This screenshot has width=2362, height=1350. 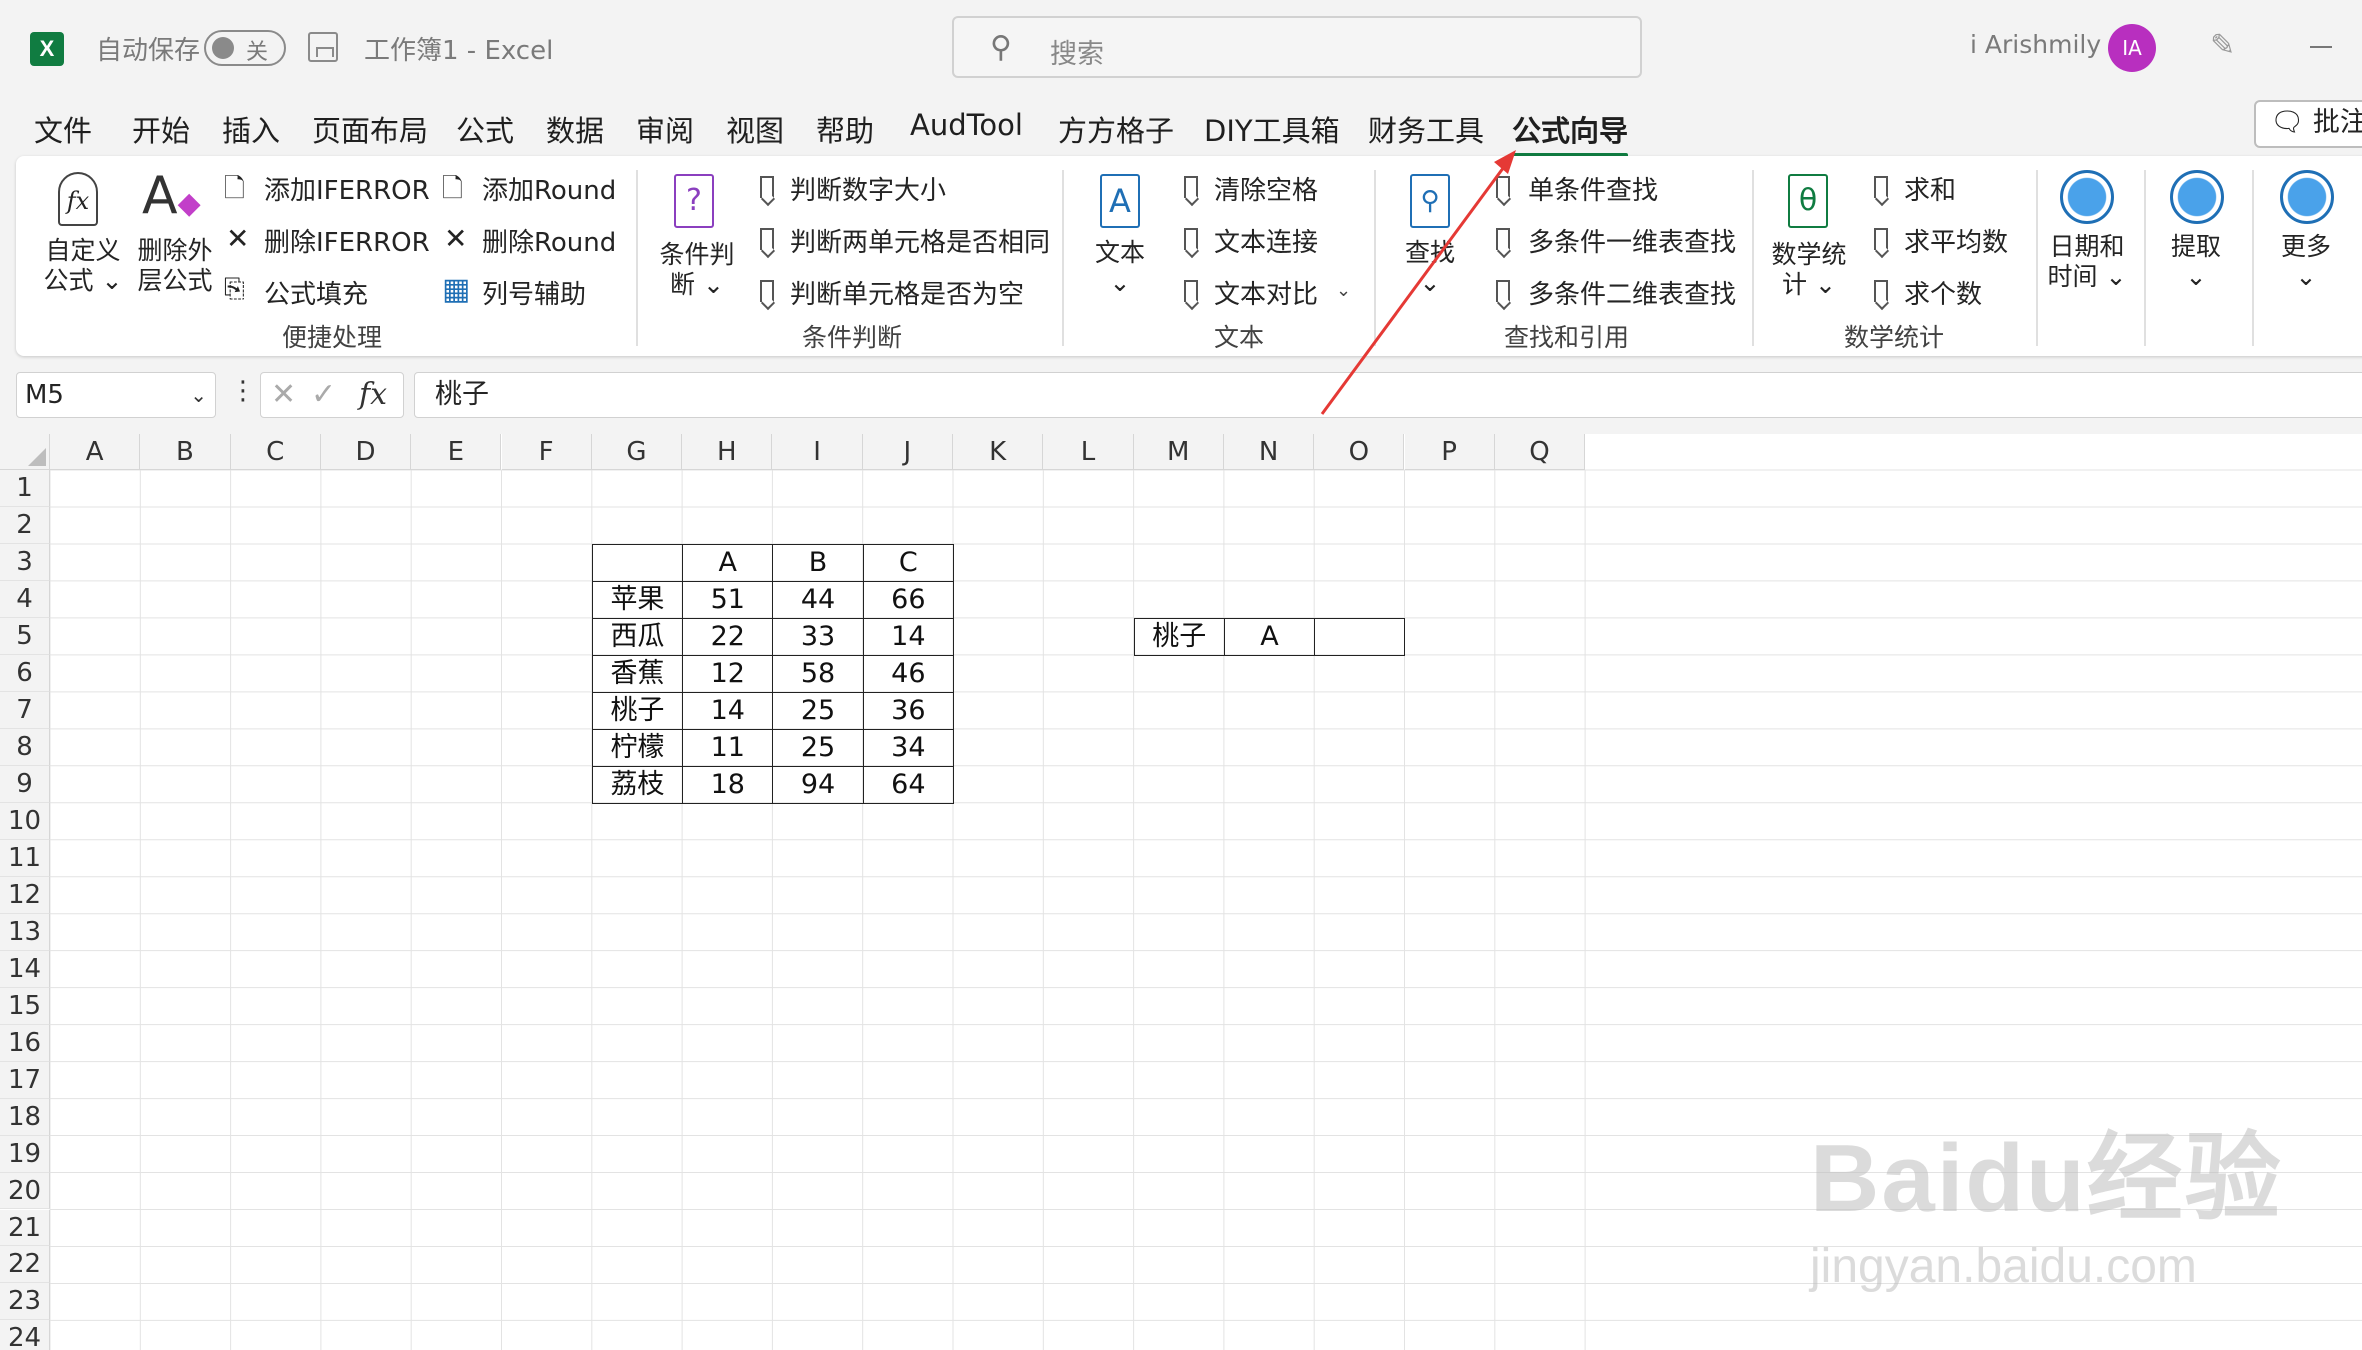 I want to click on avatar: IA, so click(x=2132, y=48).